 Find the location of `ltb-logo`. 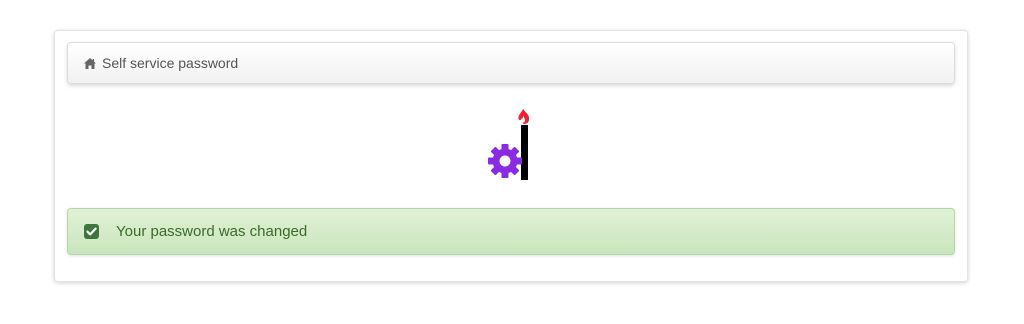

ltb-logo is located at coordinates (515, 143).